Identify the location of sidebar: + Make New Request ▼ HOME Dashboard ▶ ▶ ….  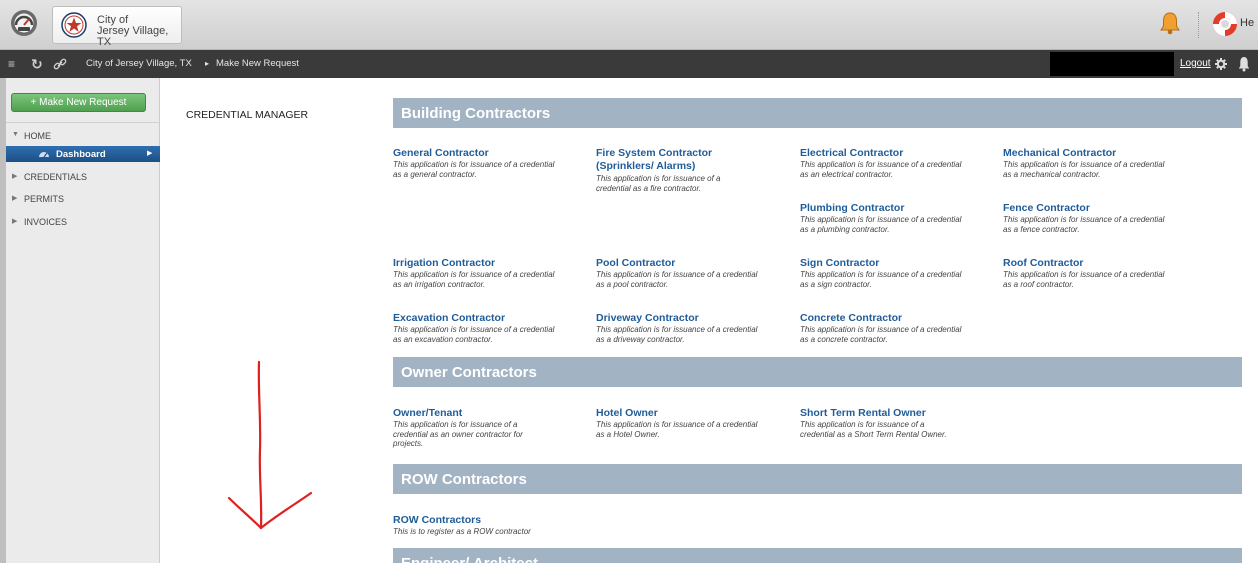
(80, 320).